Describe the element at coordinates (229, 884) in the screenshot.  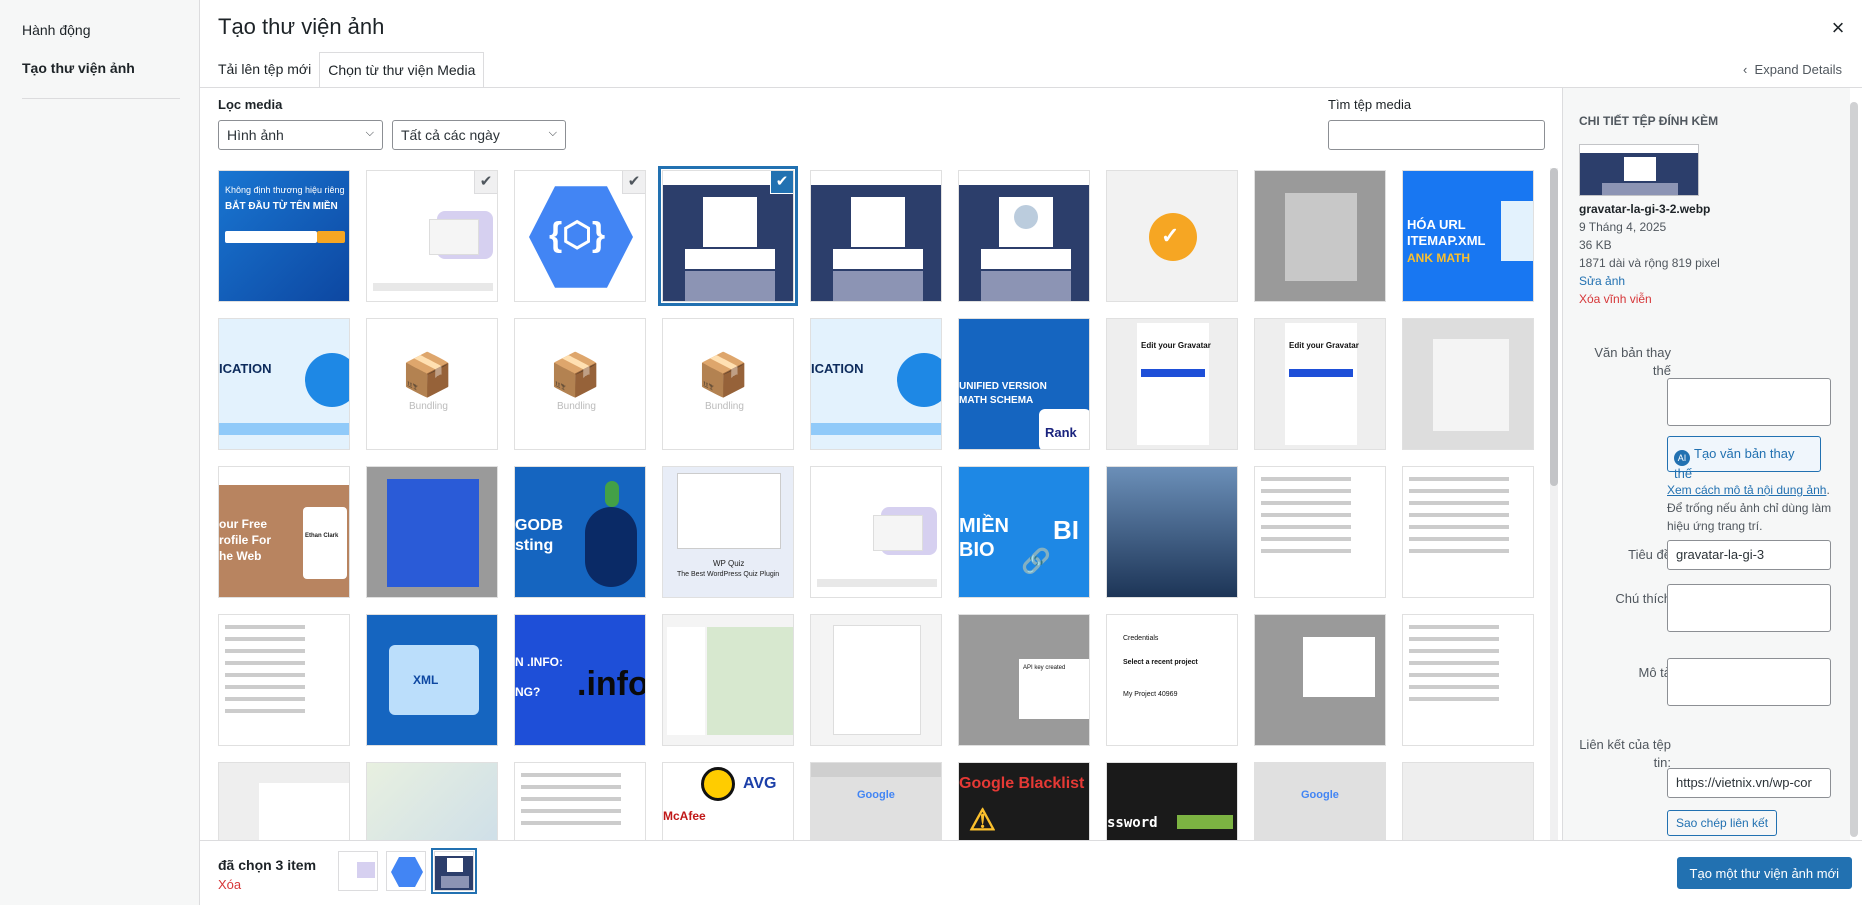
I see `clear-selection-link: Xóa` at that location.